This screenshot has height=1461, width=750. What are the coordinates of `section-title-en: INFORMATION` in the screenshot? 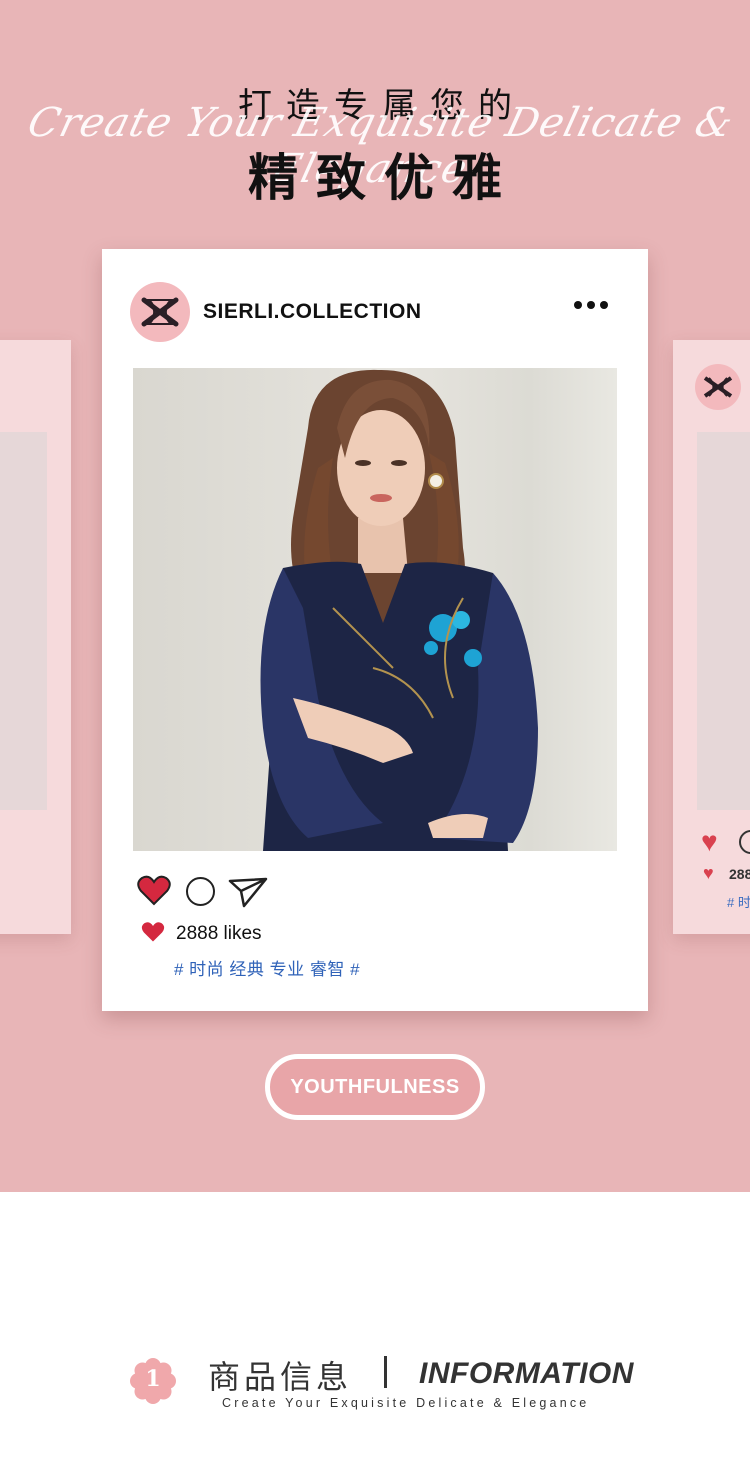 It's located at (526, 1373).